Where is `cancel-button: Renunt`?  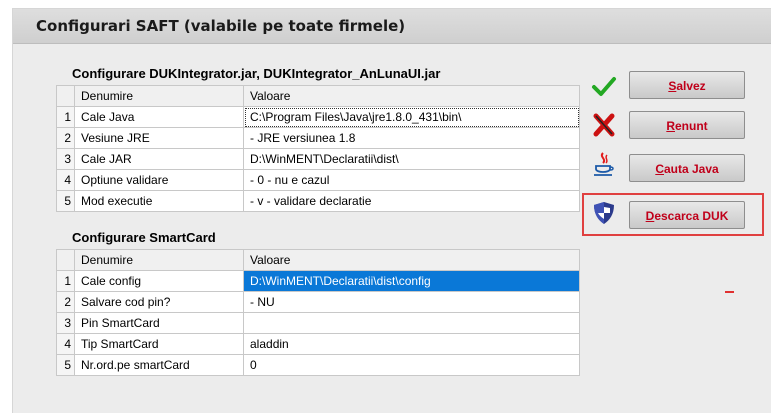
cancel-button: Renunt is located at coordinates (687, 125).